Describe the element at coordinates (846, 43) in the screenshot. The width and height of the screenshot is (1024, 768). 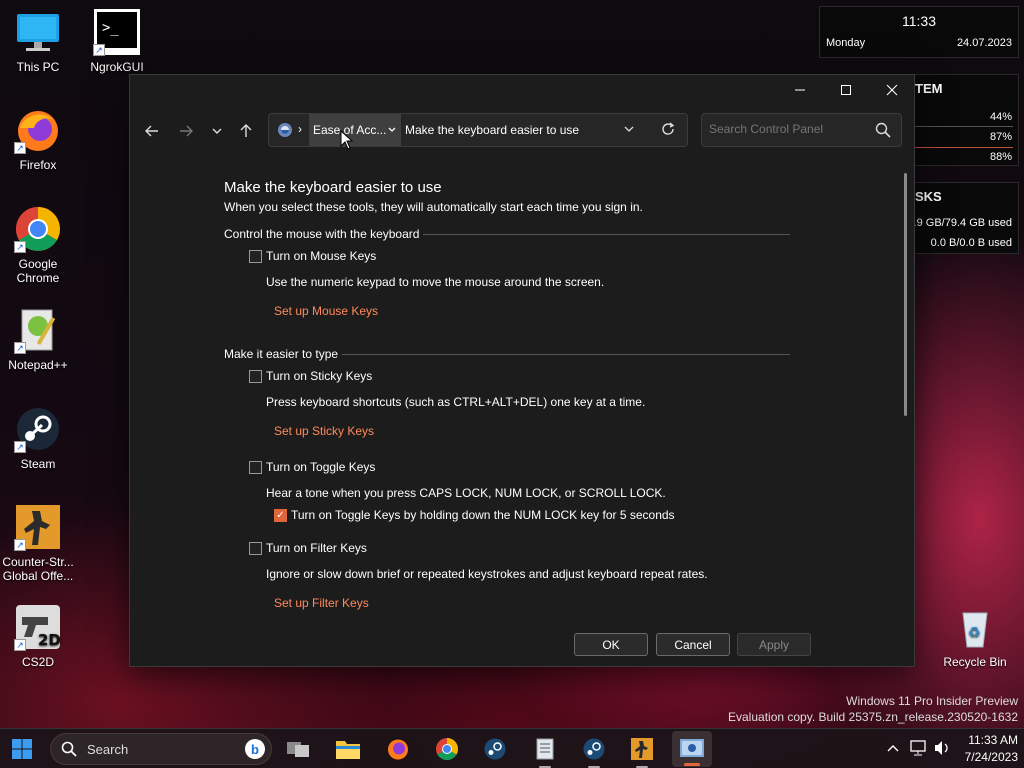
I see `widget-day: Monday` at that location.